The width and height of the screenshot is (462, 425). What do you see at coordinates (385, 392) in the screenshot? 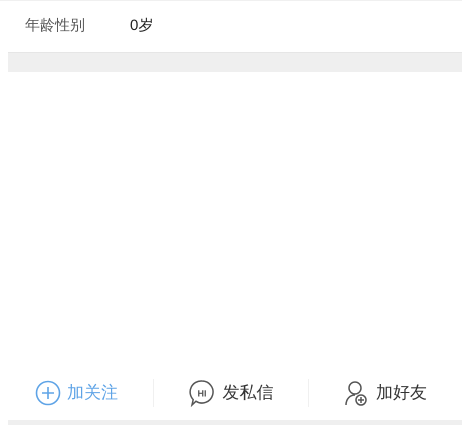
I see `friend-button: 加好友` at bounding box center [385, 392].